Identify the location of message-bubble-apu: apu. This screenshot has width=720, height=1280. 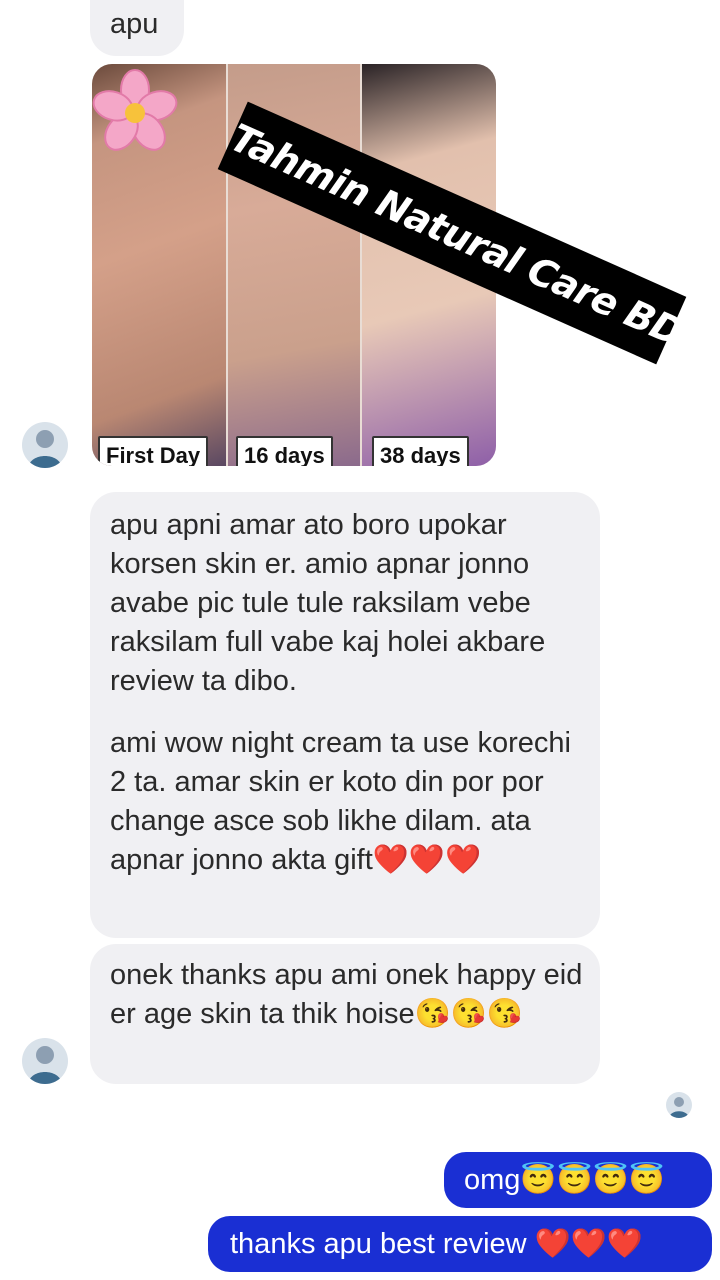
(137, 28).